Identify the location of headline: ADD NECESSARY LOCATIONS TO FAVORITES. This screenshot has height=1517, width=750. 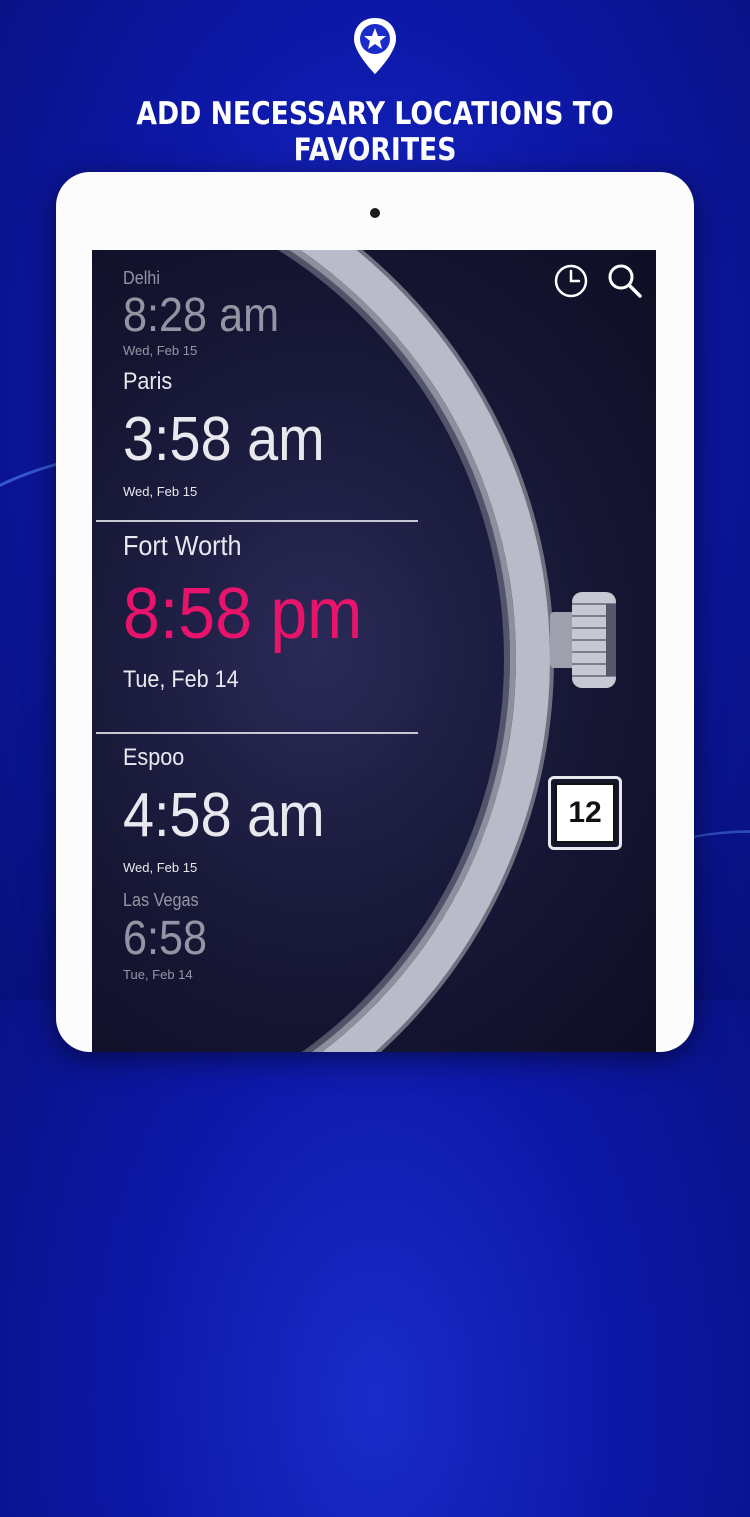
(375, 132).